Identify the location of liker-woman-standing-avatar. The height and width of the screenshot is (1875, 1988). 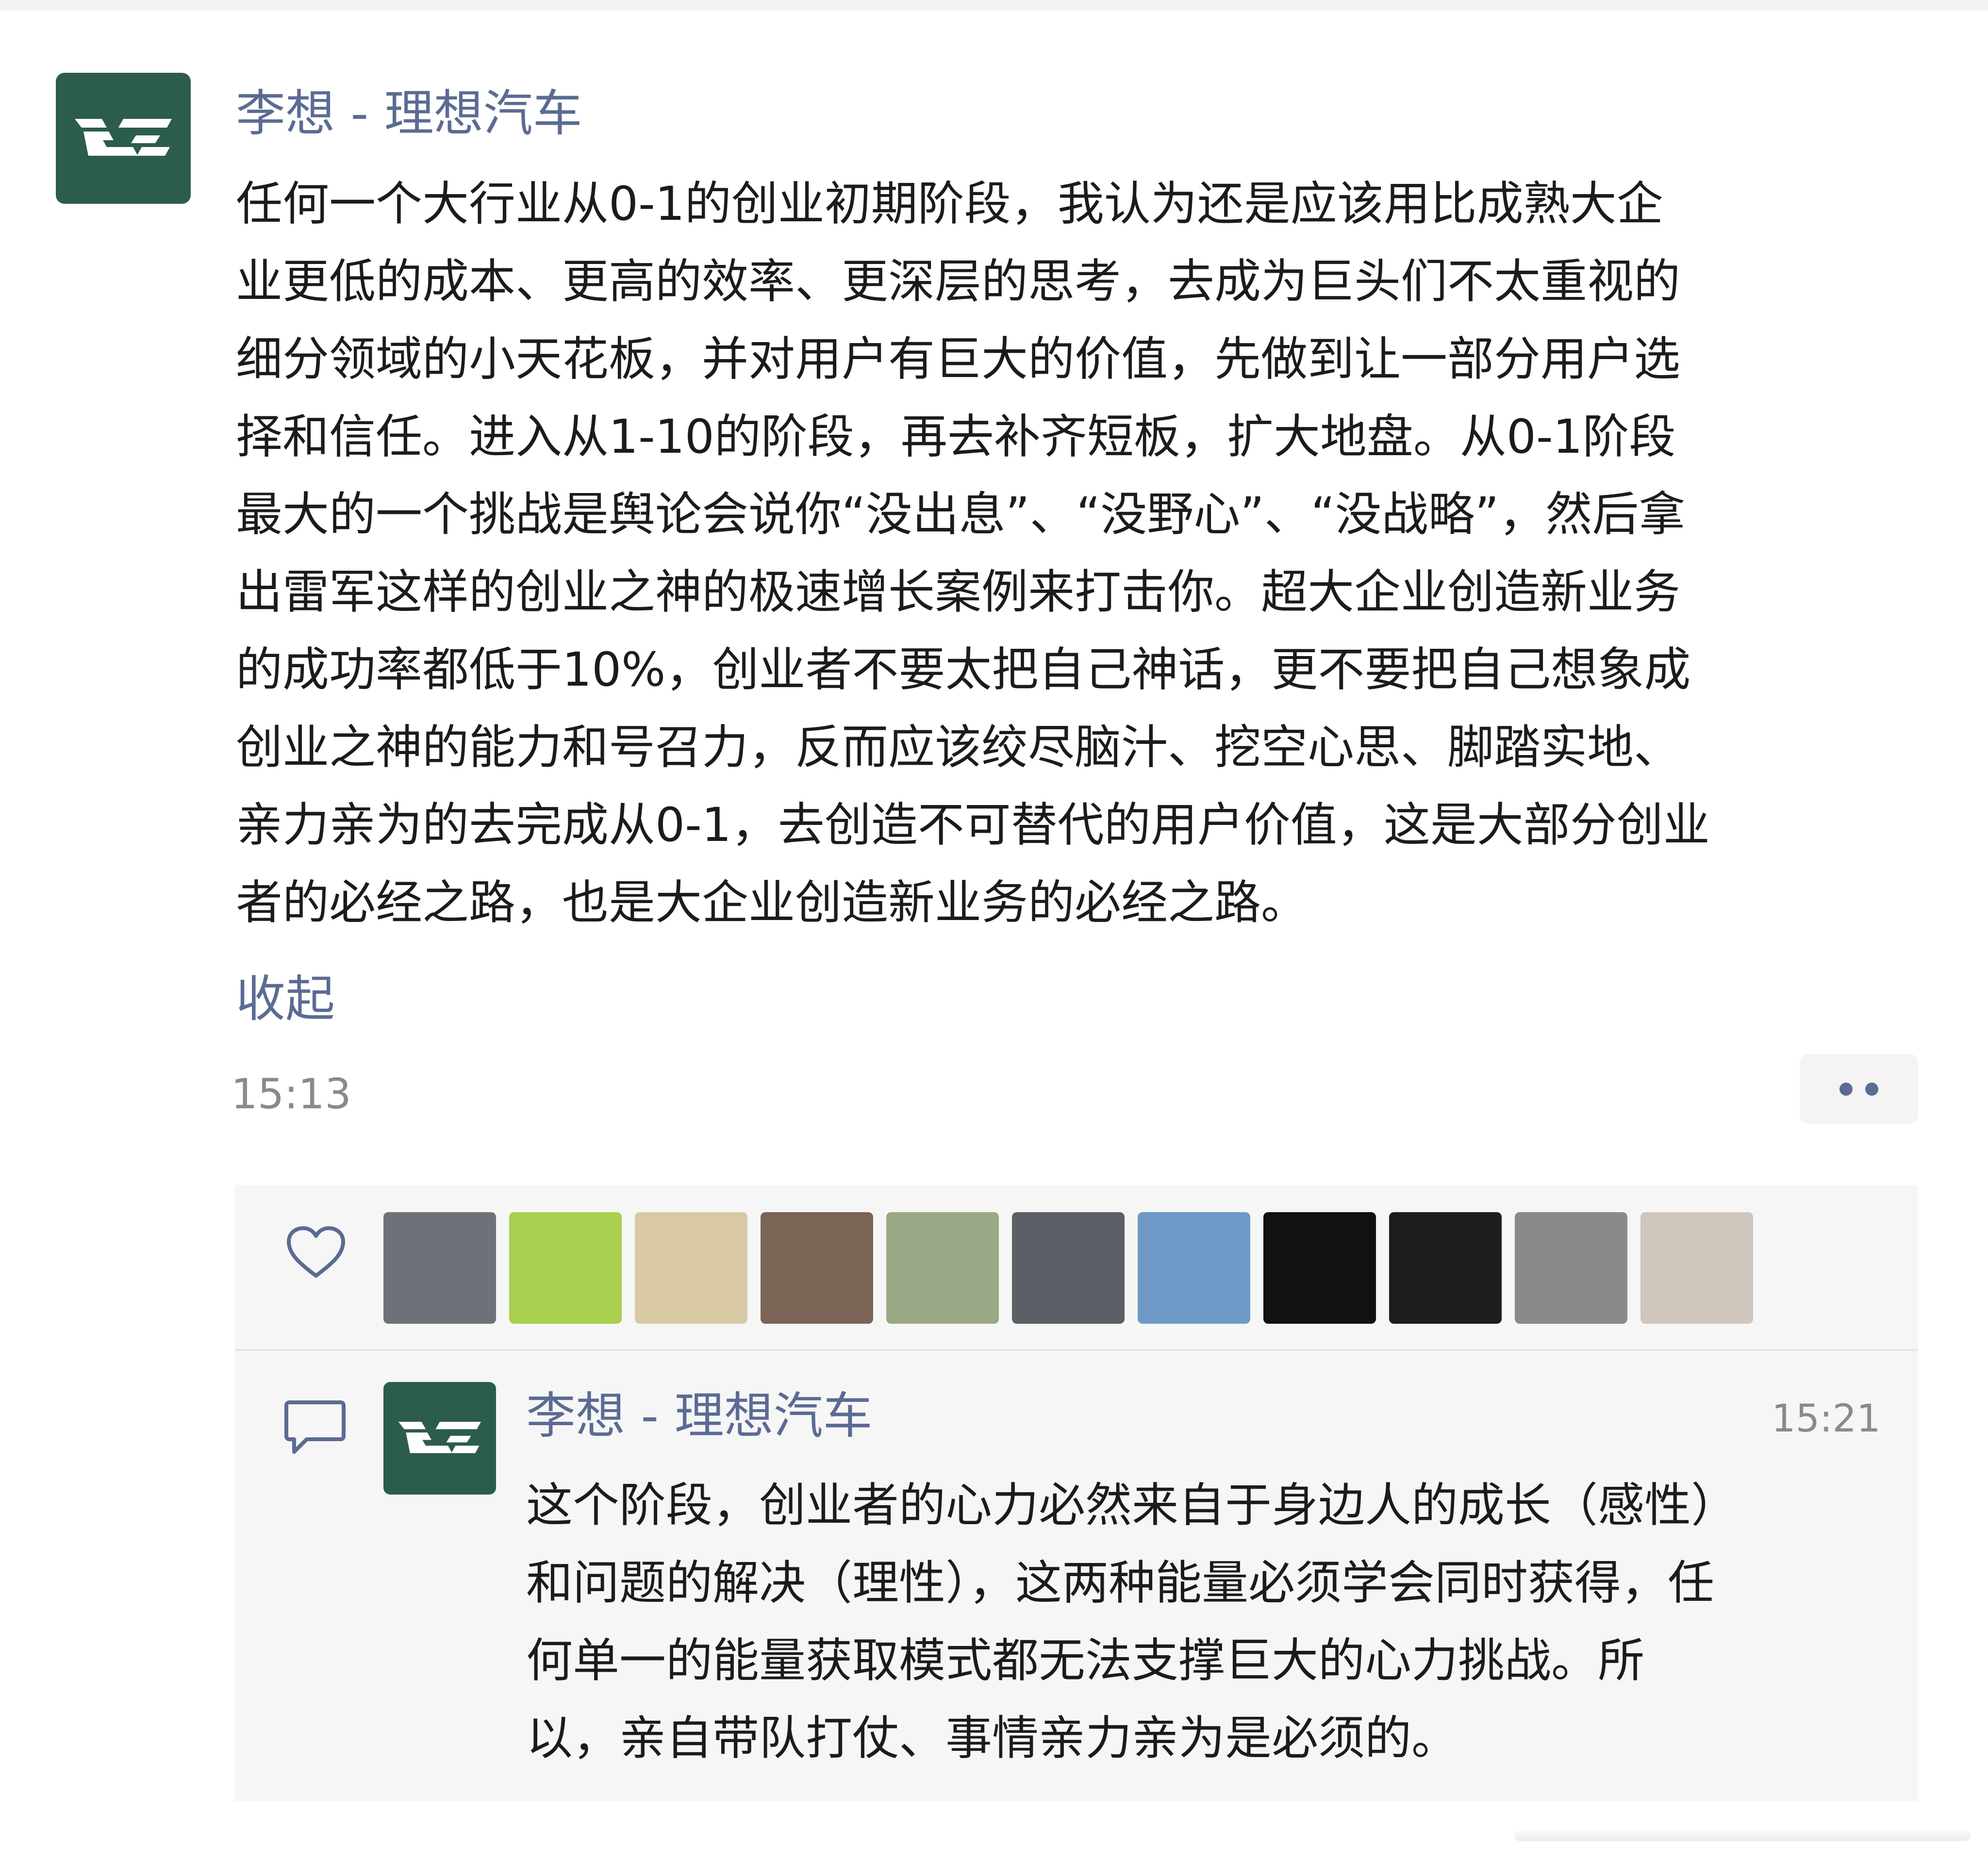
(1697, 1268).